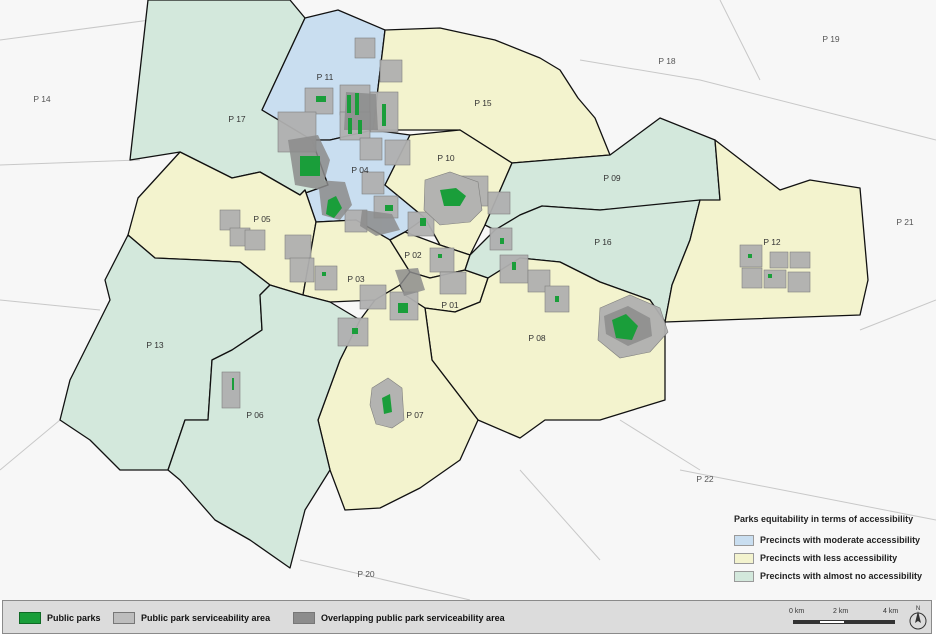 The width and height of the screenshot is (936, 638). I want to click on legend-label-parks: Public parks, so click(74, 618).